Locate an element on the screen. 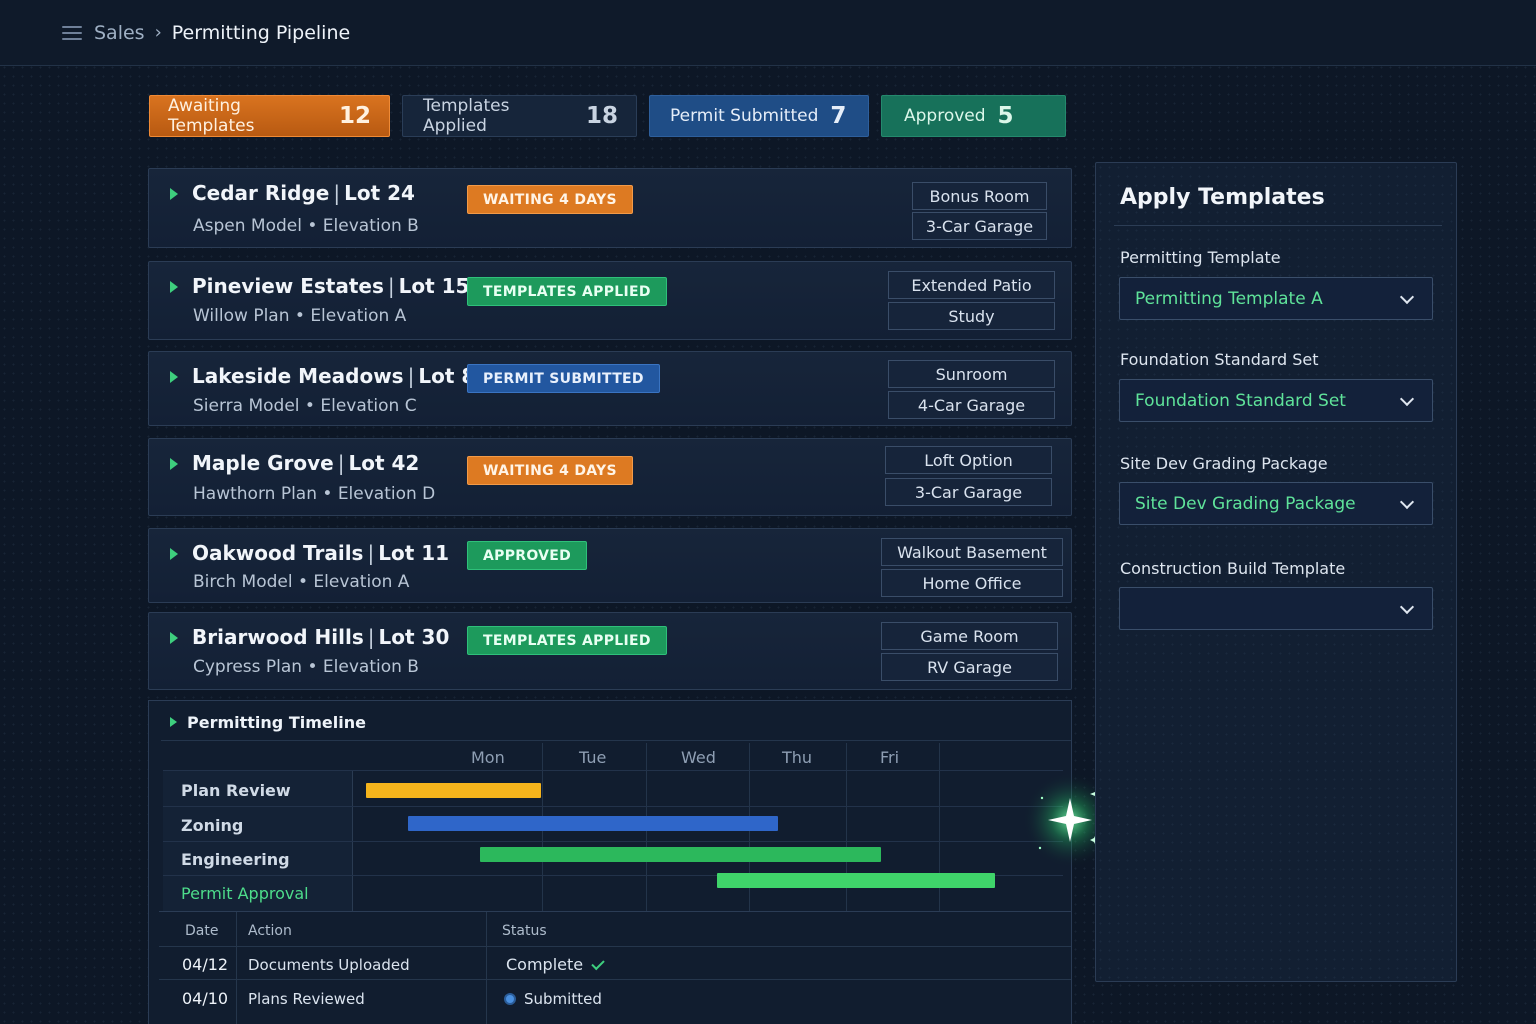 This screenshot has height=1024, width=1536. gantt-bar-zoning is located at coordinates (593, 823).